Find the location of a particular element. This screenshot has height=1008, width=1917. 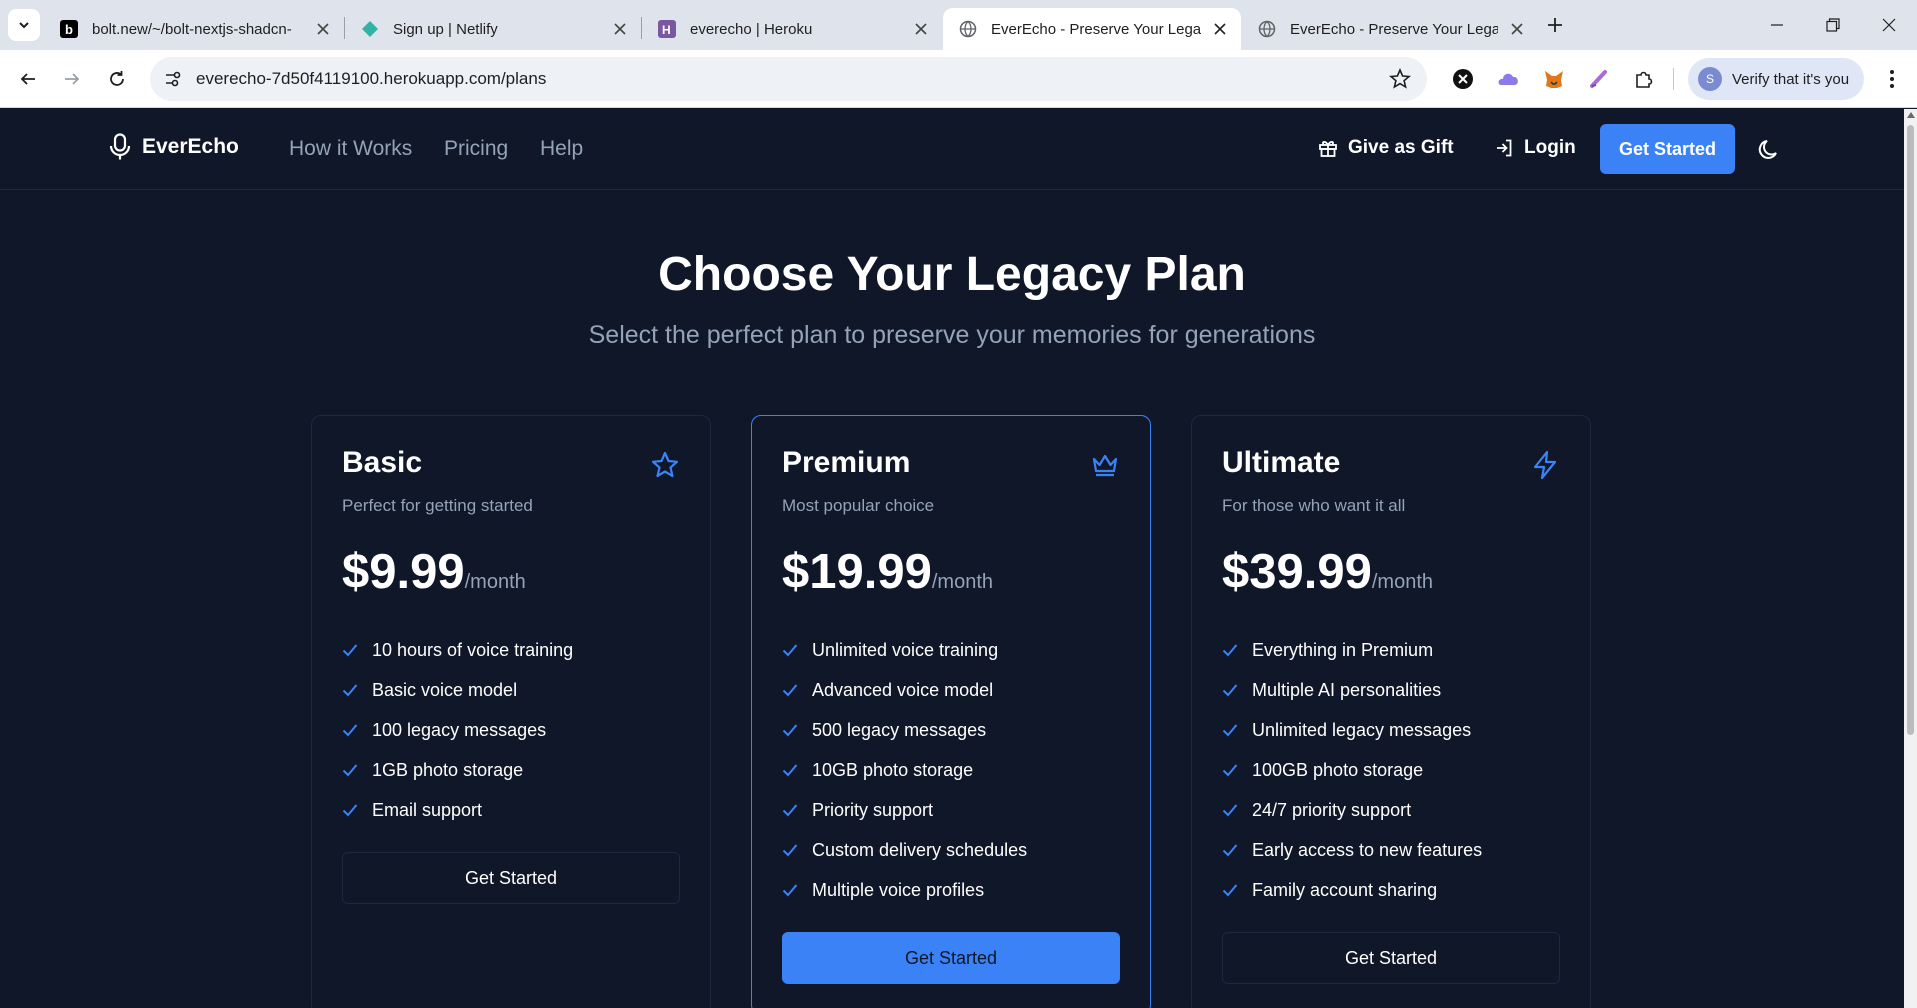

brand-logo: EverEcho is located at coordinates (173, 147).